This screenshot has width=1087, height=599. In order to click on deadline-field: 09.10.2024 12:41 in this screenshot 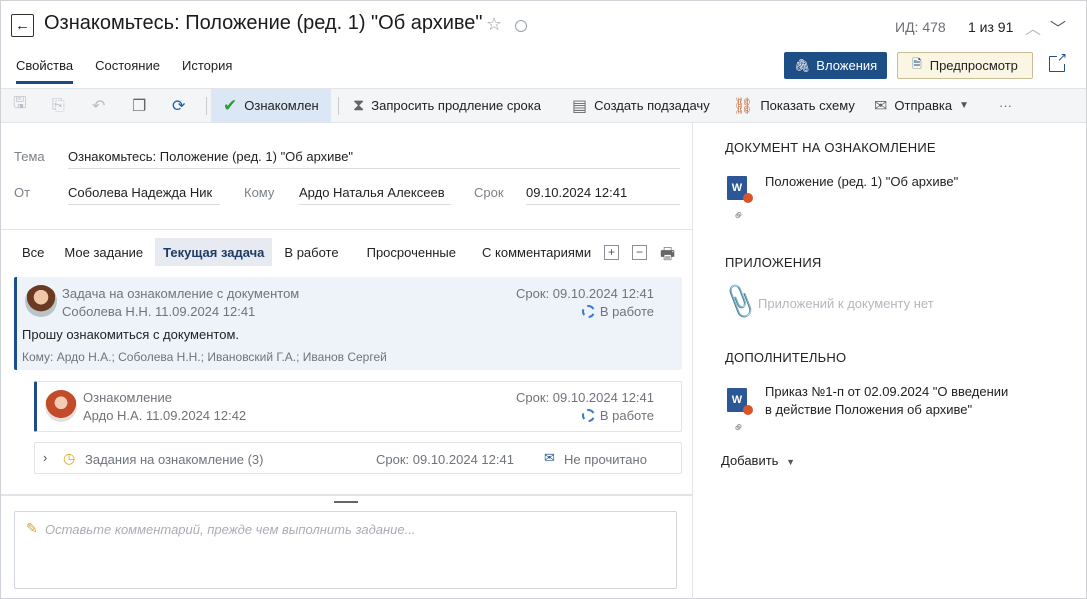, I will do `click(603, 195)`.